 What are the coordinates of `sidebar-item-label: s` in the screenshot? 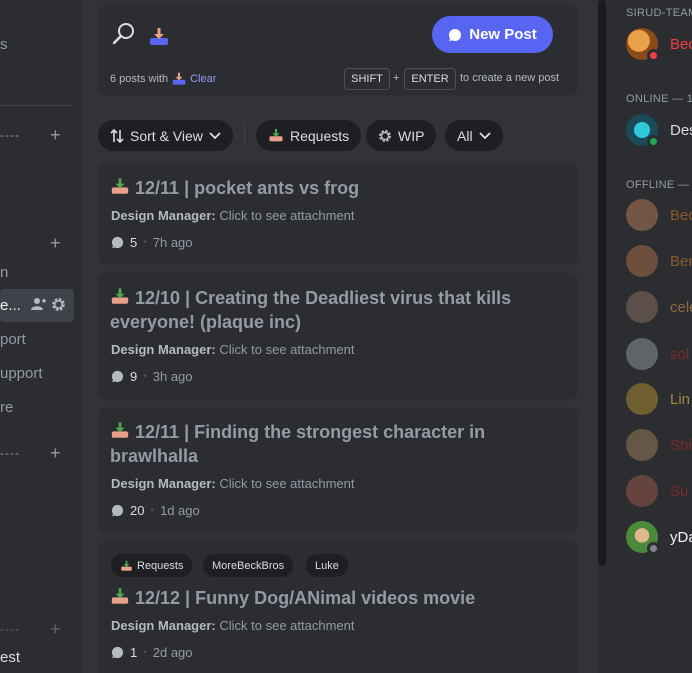 It's located at (4, 44).